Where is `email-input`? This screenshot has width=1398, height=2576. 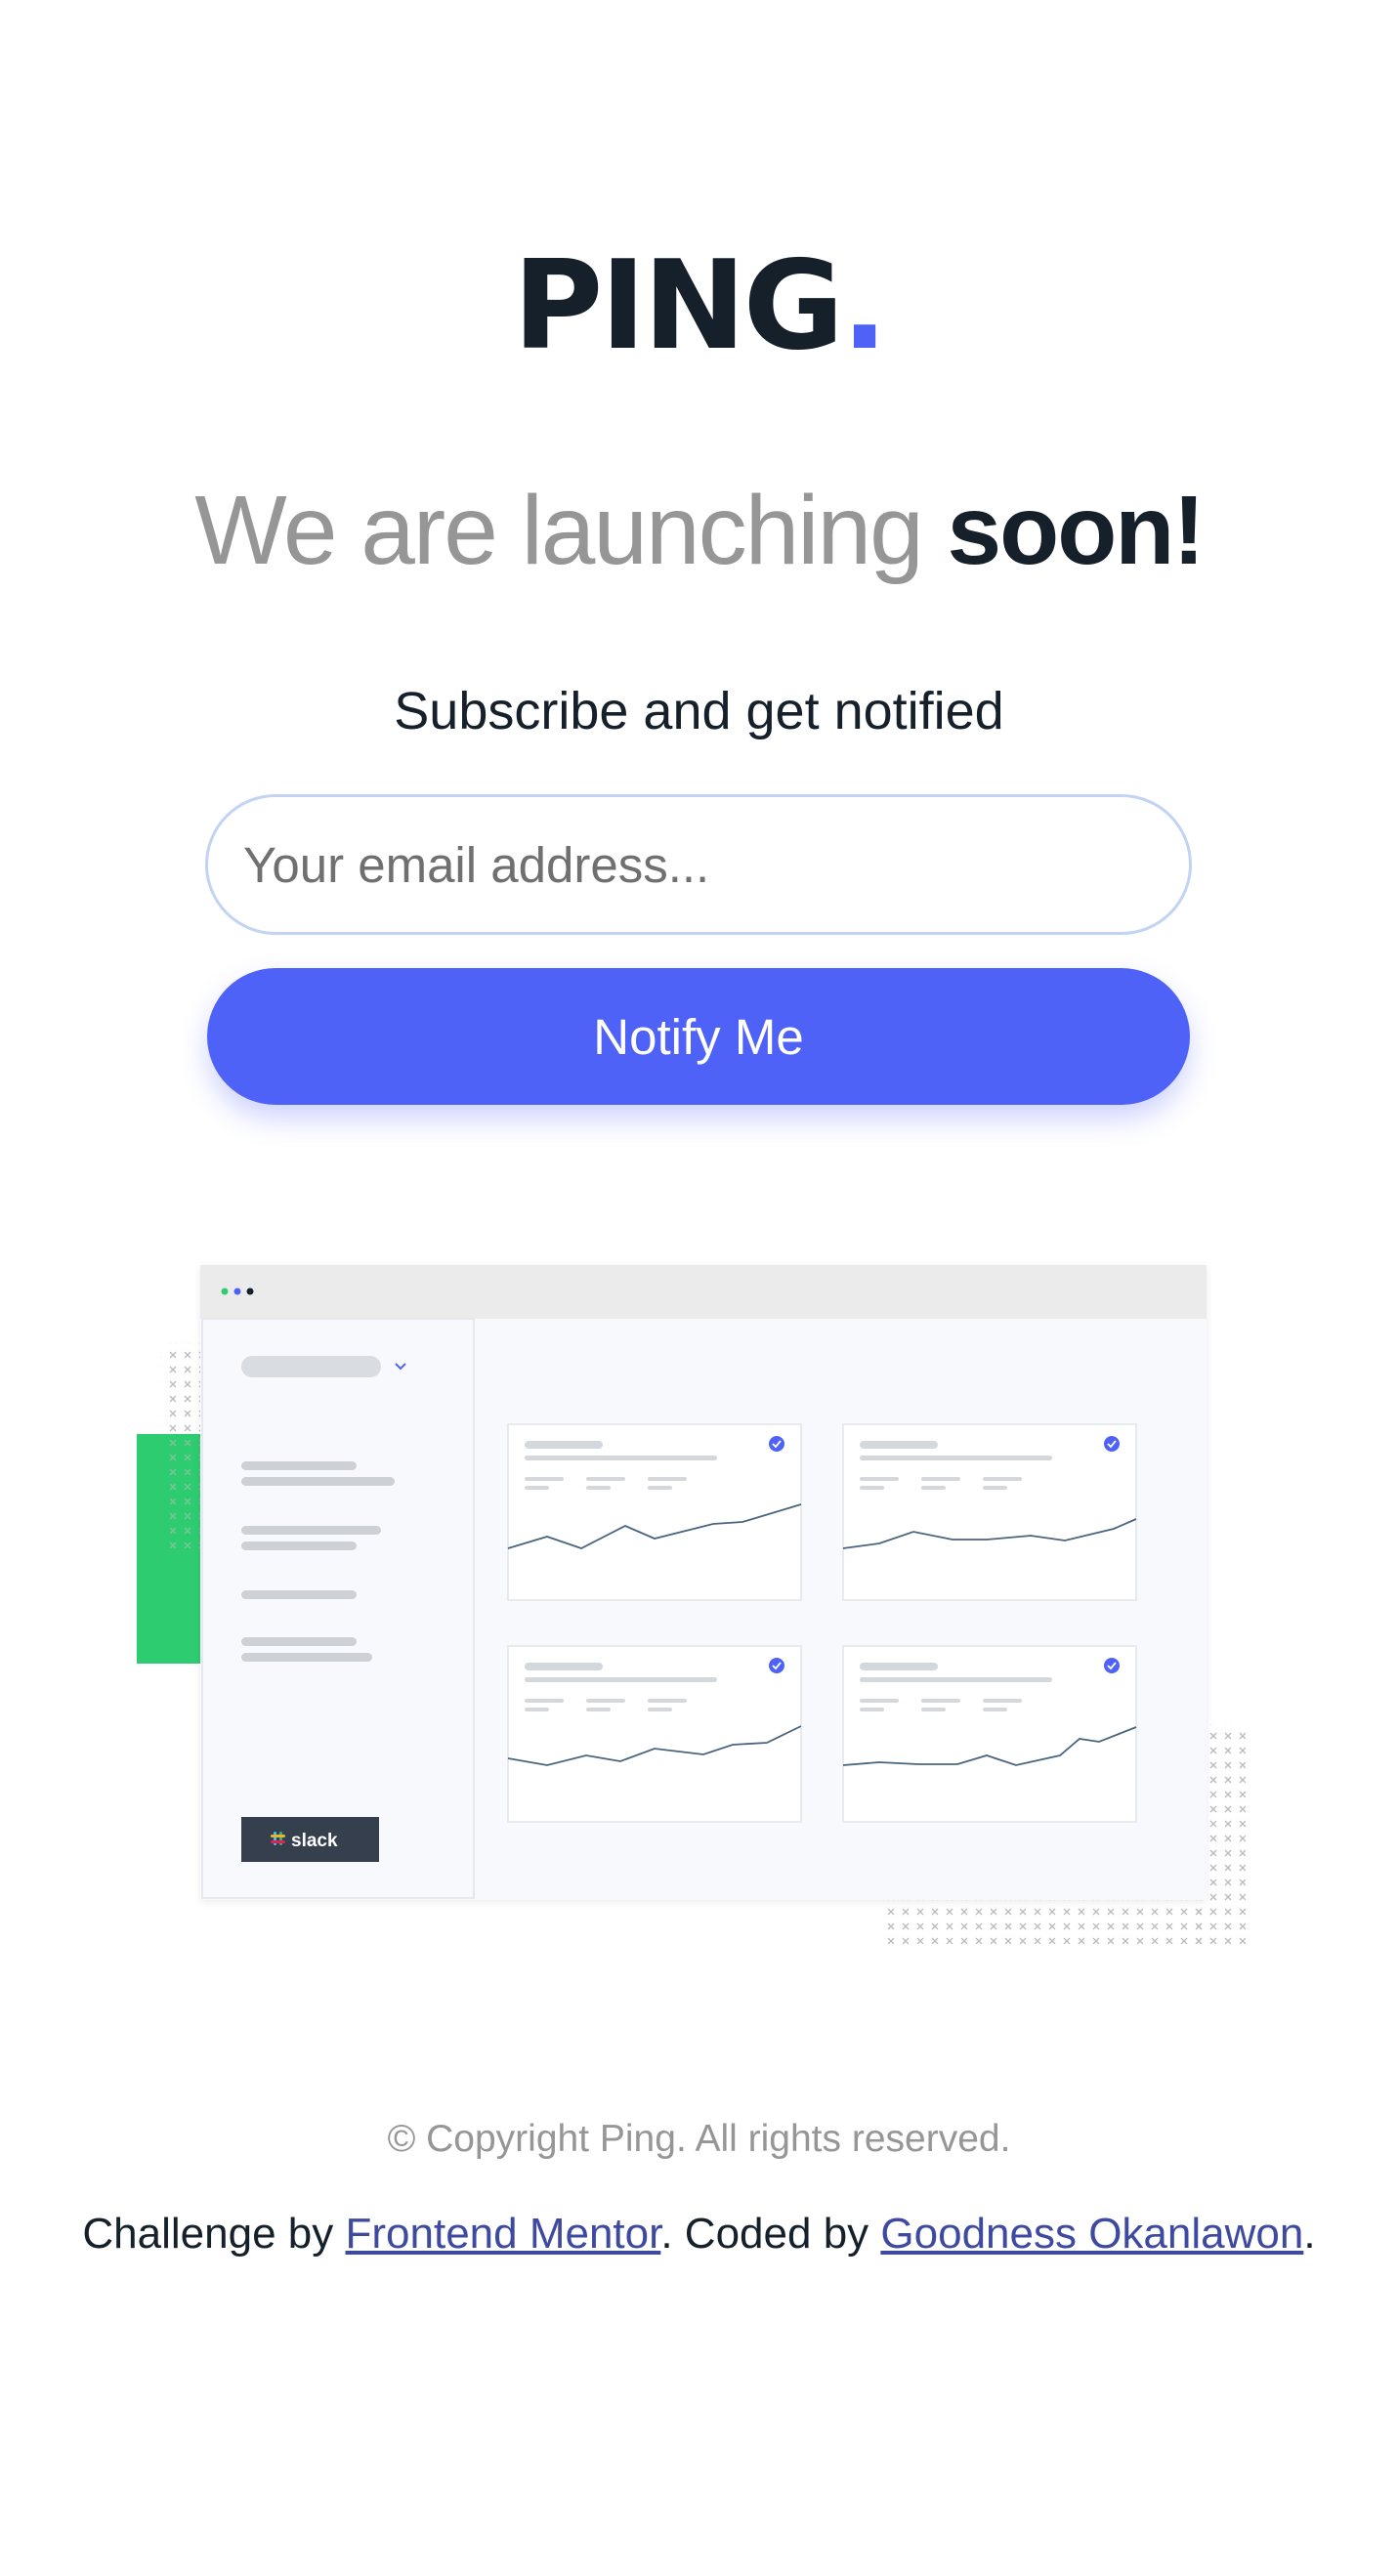 email-input is located at coordinates (698, 864).